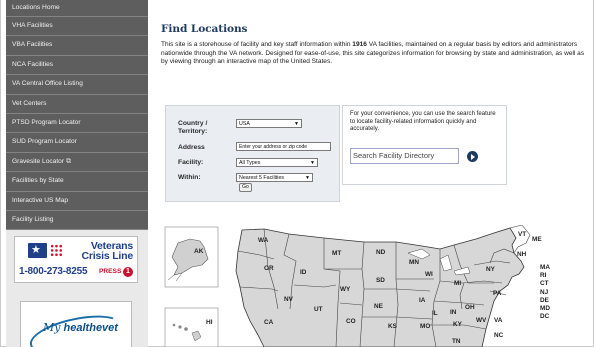 This screenshot has width=594, height=347. What do you see at coordinates (263, 240) in the screenshot?
I see `state-label-wa: WA` at bounding box center [263, 240].